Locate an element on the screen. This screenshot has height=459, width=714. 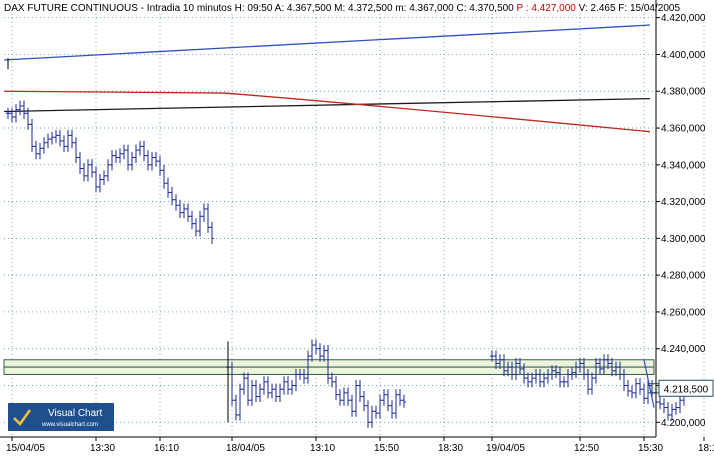
y-tick-label: 4.340,000 is located at coordinates (683, 165).